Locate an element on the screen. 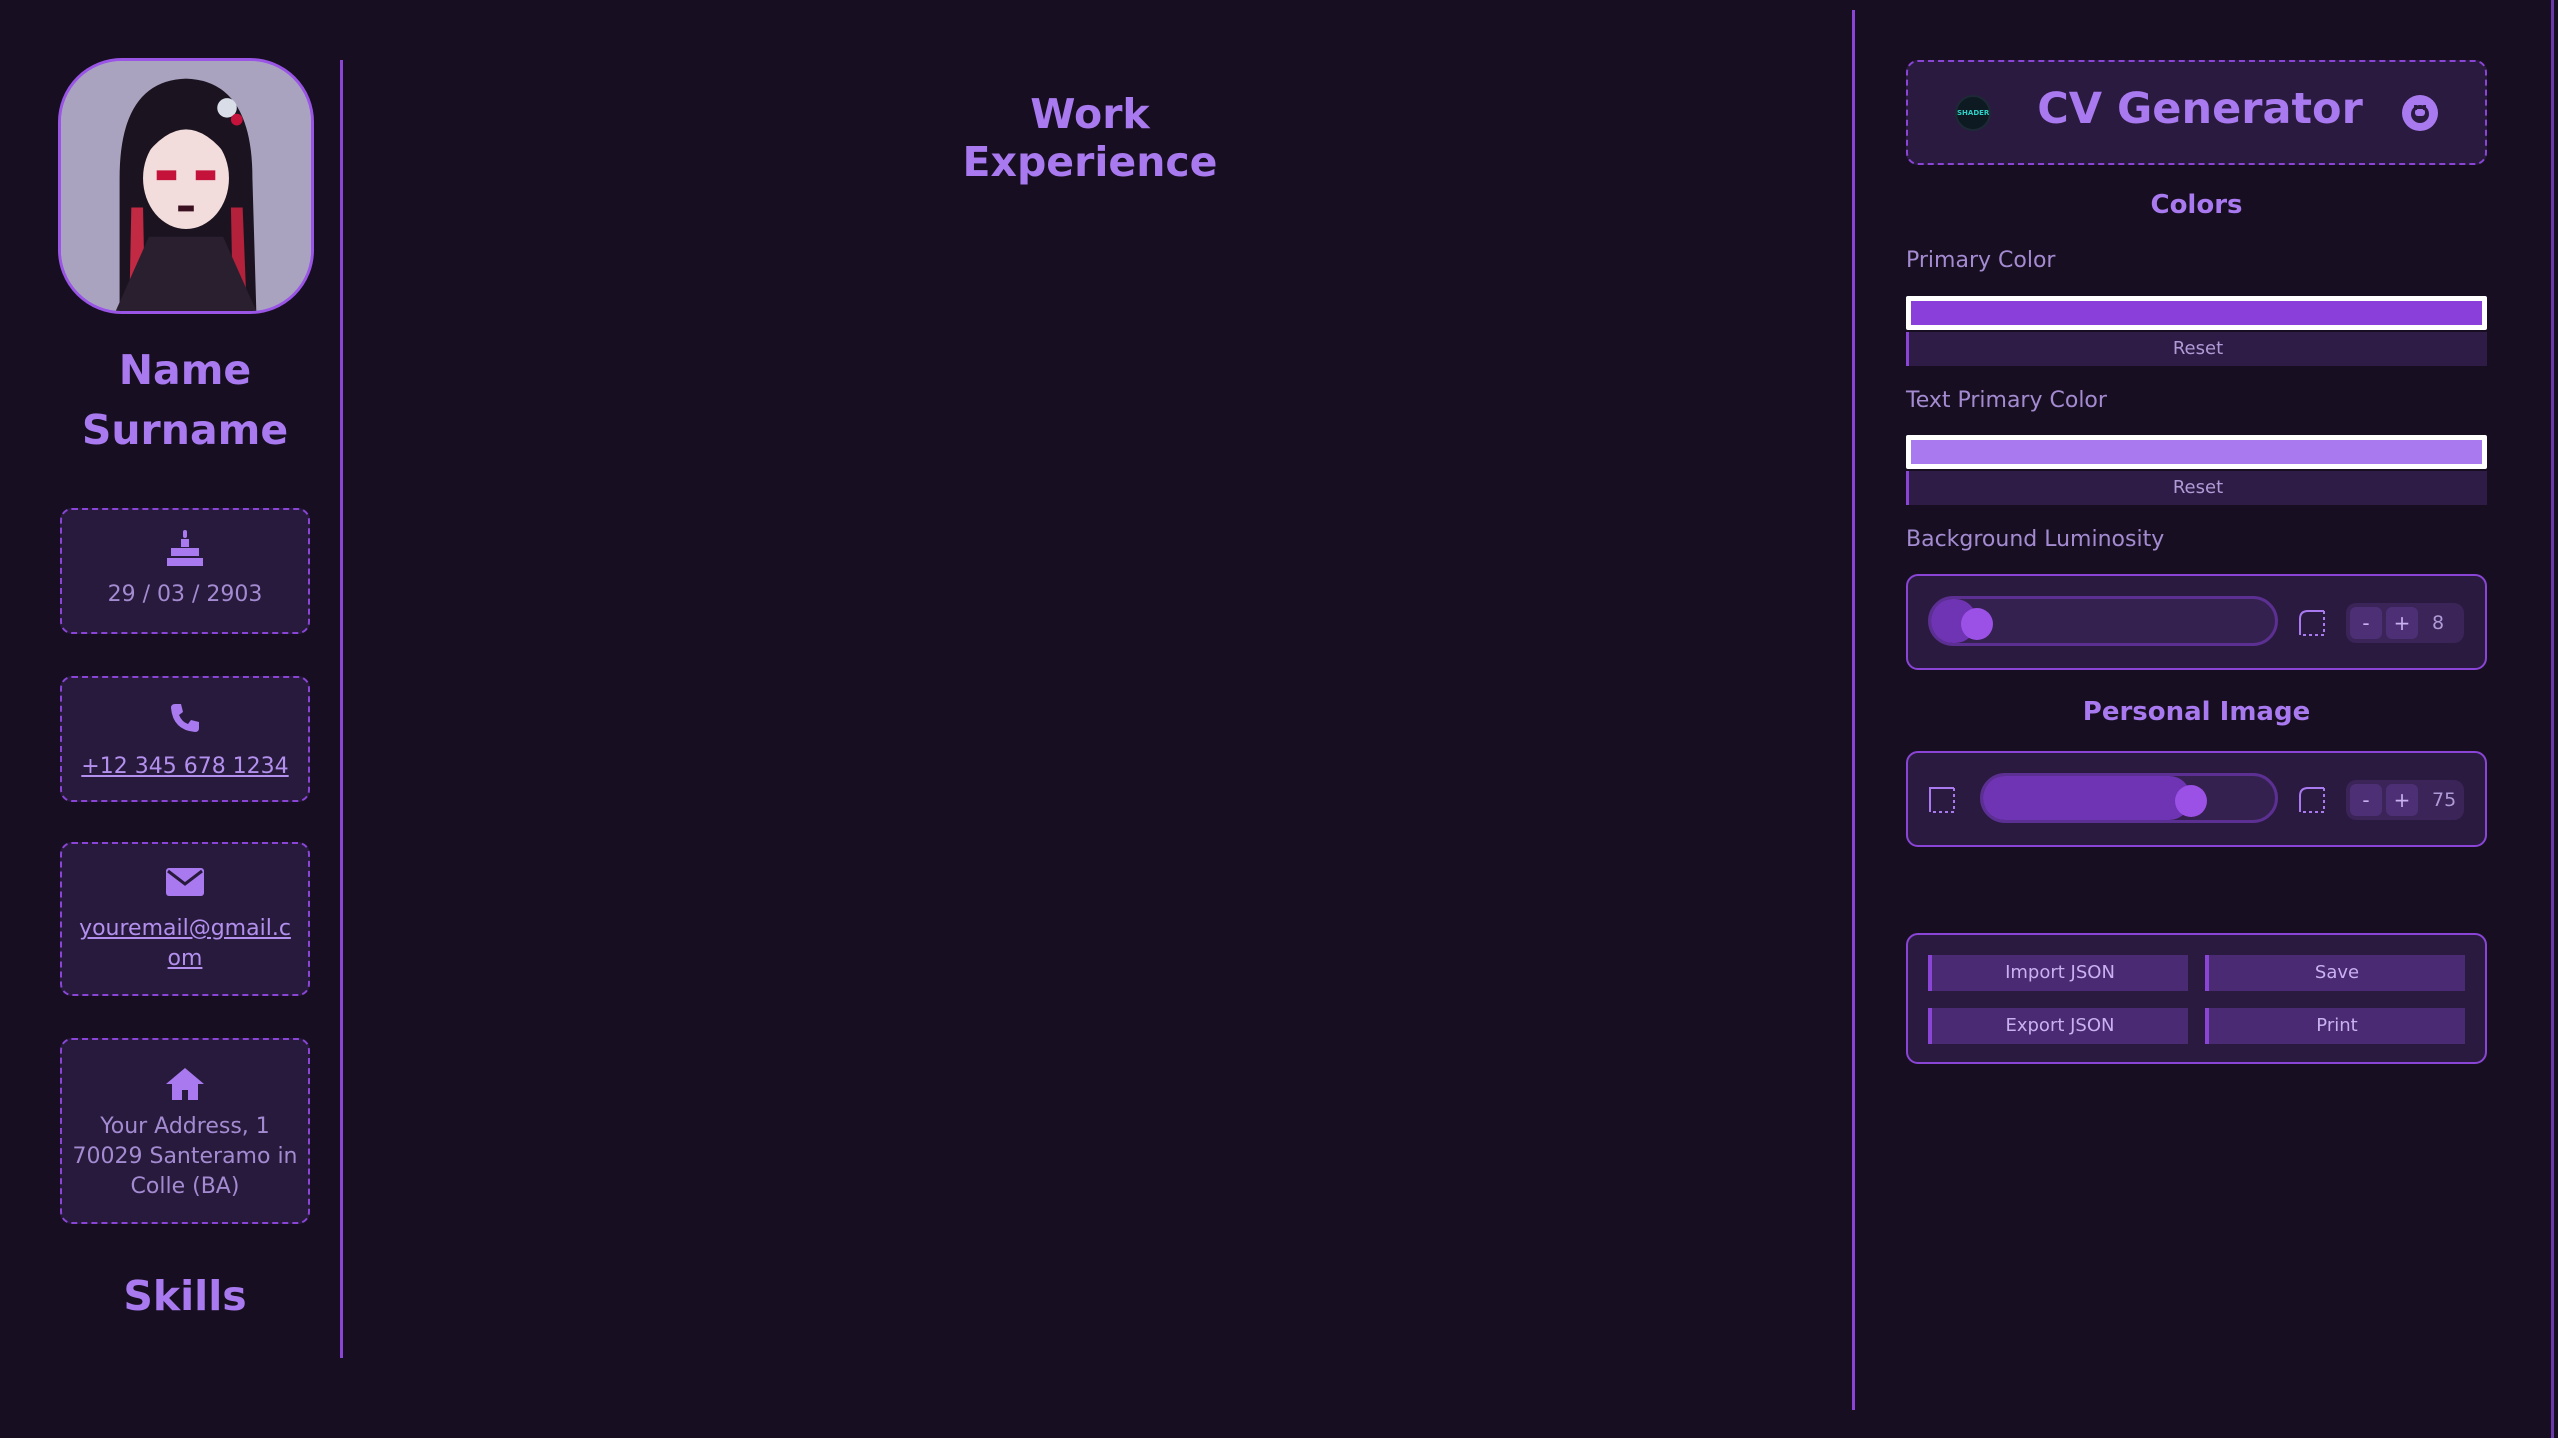 The width and height of the screenshot is (2558, 1438). text-primary-color-input is located at coordinates (2196, 452).